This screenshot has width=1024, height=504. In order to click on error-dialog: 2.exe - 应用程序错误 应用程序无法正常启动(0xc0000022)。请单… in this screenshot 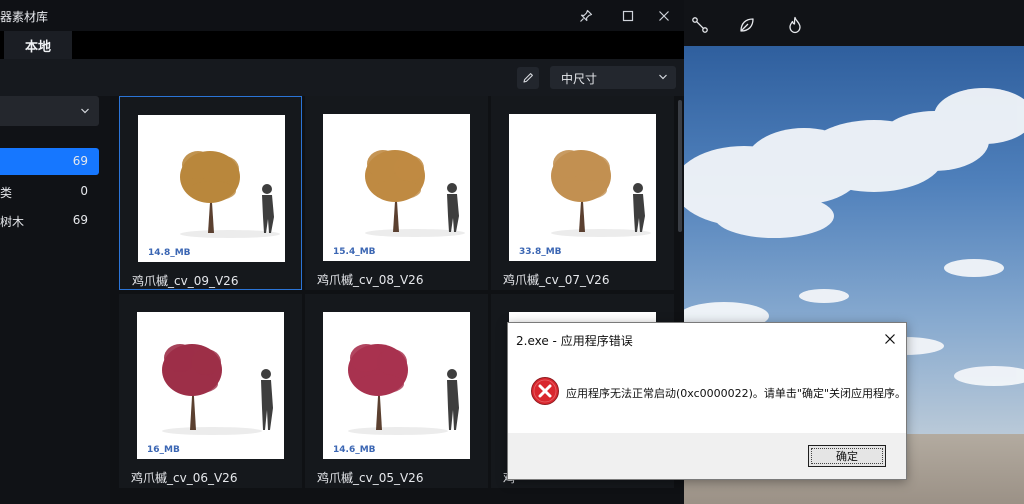, I will do `click(707, 401)`.